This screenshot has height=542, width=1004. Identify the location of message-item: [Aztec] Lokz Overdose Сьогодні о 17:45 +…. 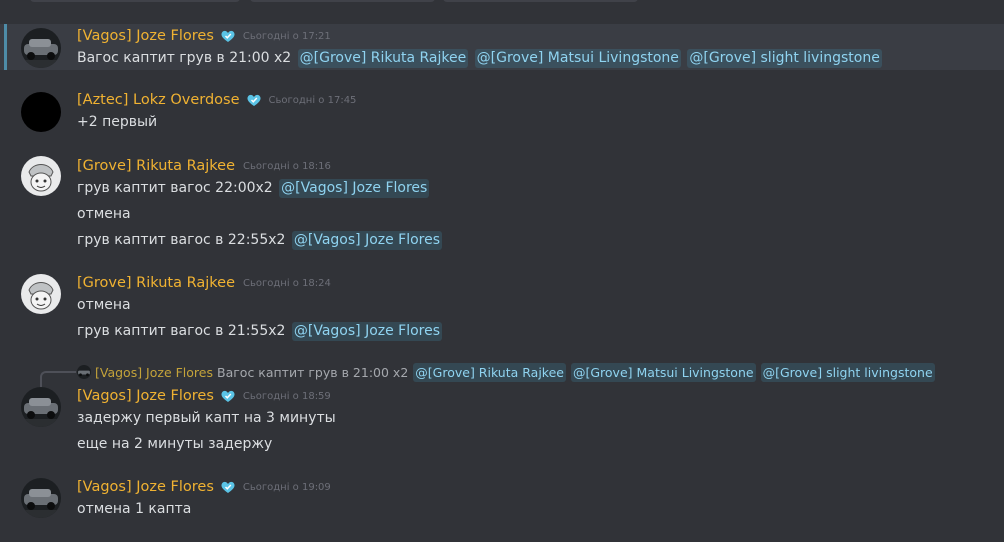
(502, 111).